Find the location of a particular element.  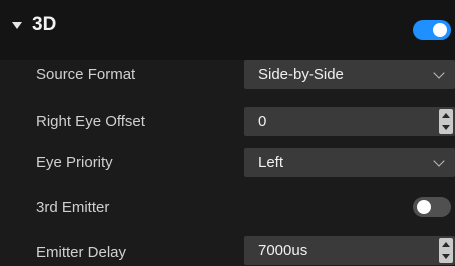

emitter-delay-input: 7000us is located at coordinates (349, 250).